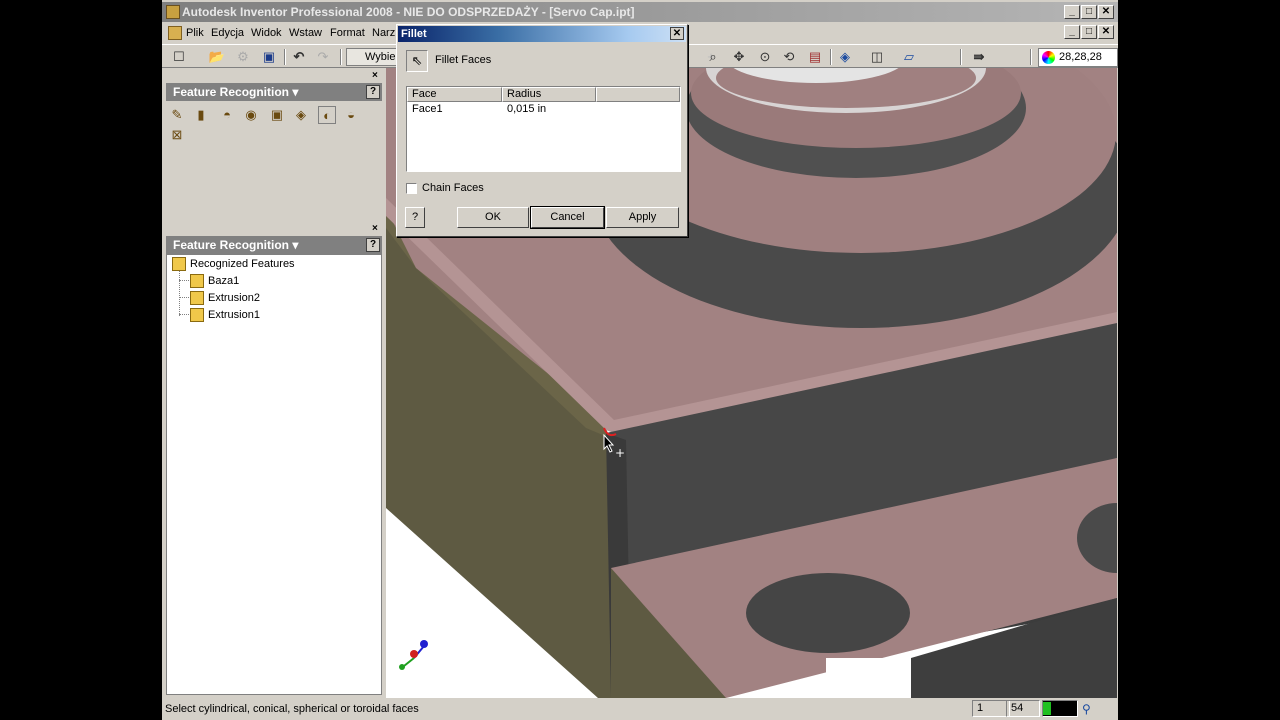 Image resolution: width=1280 pixels, height=720 pixels. I want to click on look-at-icon: ▤, so click(815, 57).